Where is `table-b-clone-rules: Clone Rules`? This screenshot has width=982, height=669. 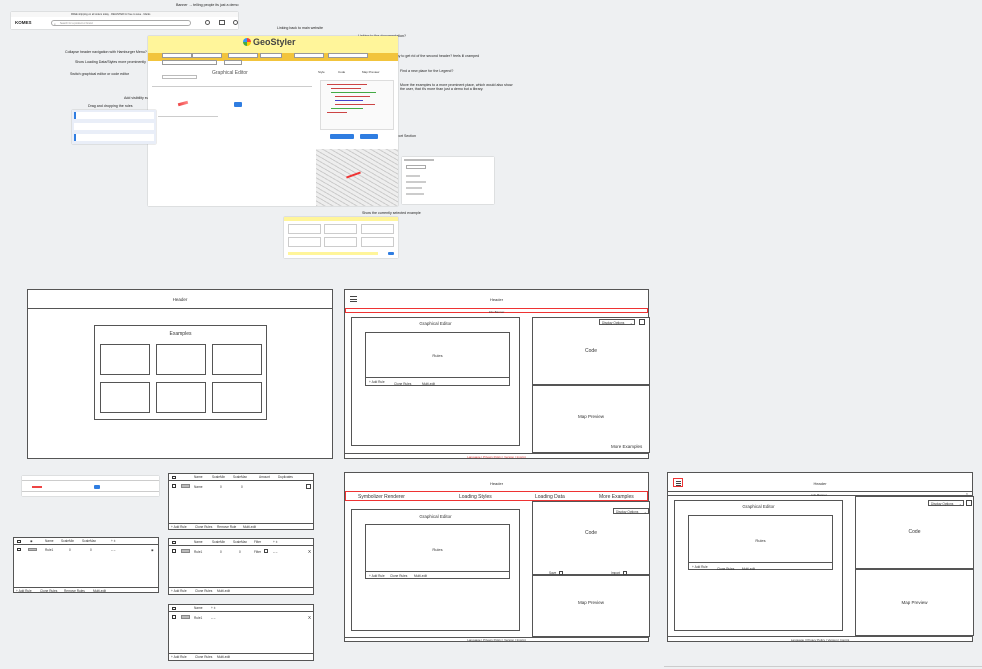 table-b-clone-rules: Clone Rules is located at coordinates (203, 527).